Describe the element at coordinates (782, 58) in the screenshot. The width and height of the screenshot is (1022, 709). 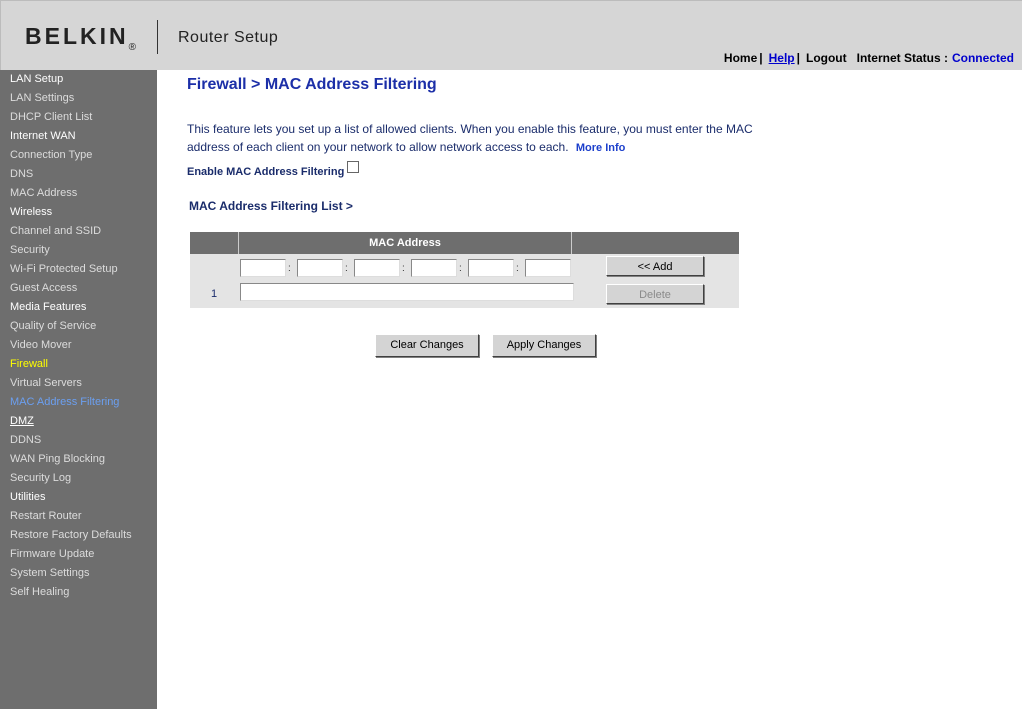
I see `help-link: Help` at that location.